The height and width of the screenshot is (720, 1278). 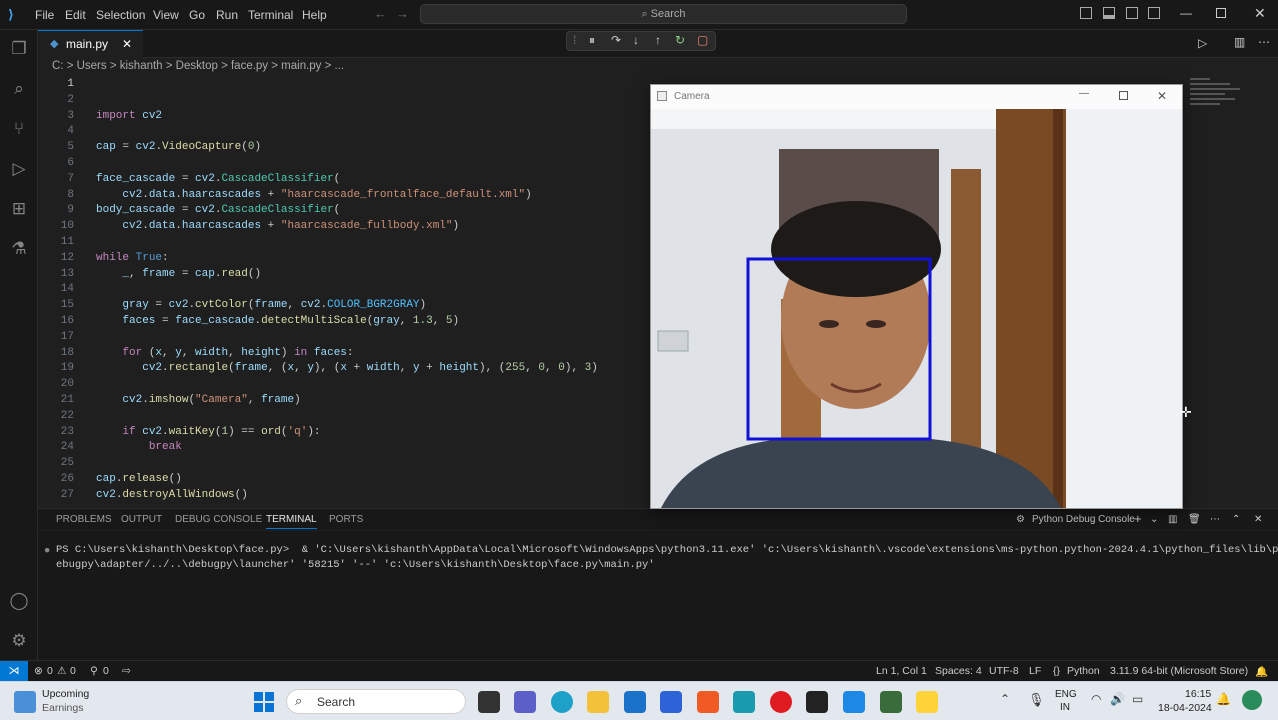 I want to click on restart-icon: ↻, so click(x=680, y=40).